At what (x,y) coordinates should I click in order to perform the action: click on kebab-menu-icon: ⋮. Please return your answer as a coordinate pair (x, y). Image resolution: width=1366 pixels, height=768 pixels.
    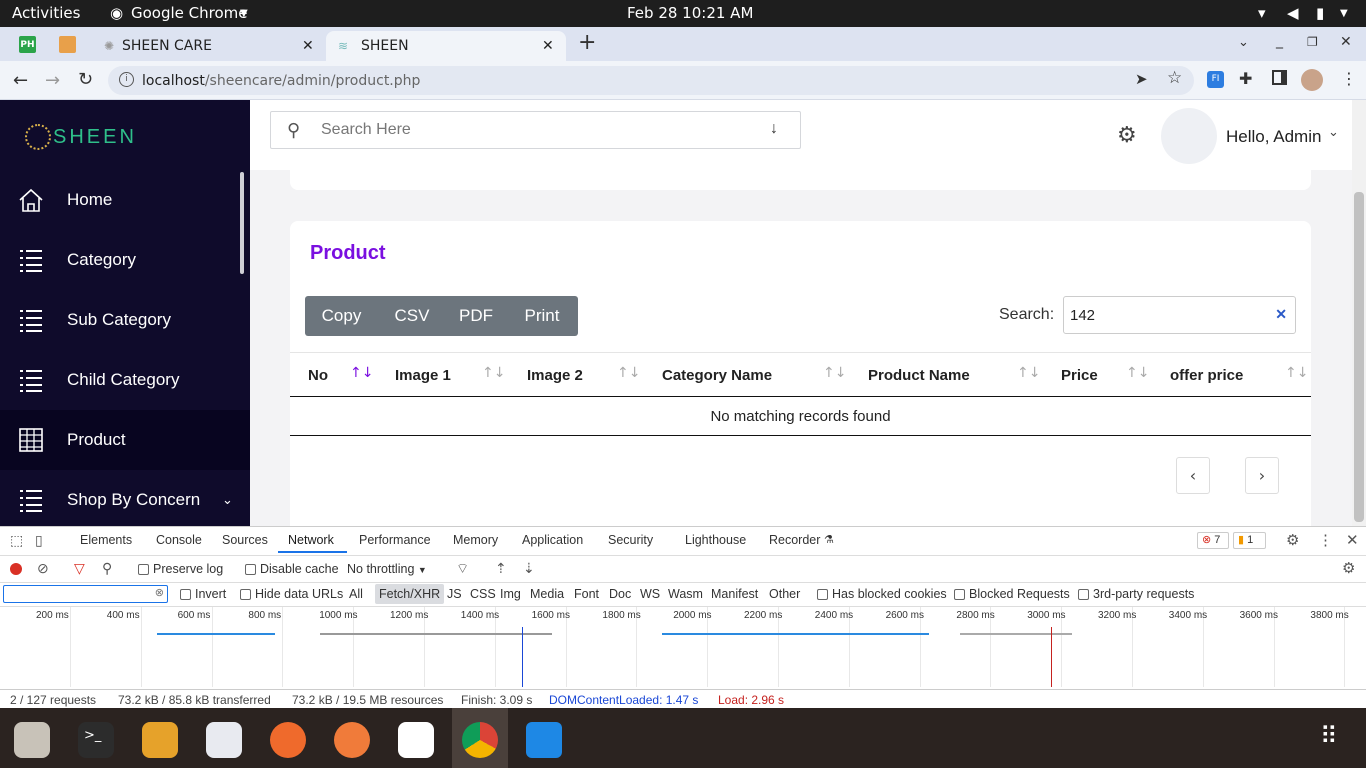
    Looking at the image, I should click on (1325, 540).